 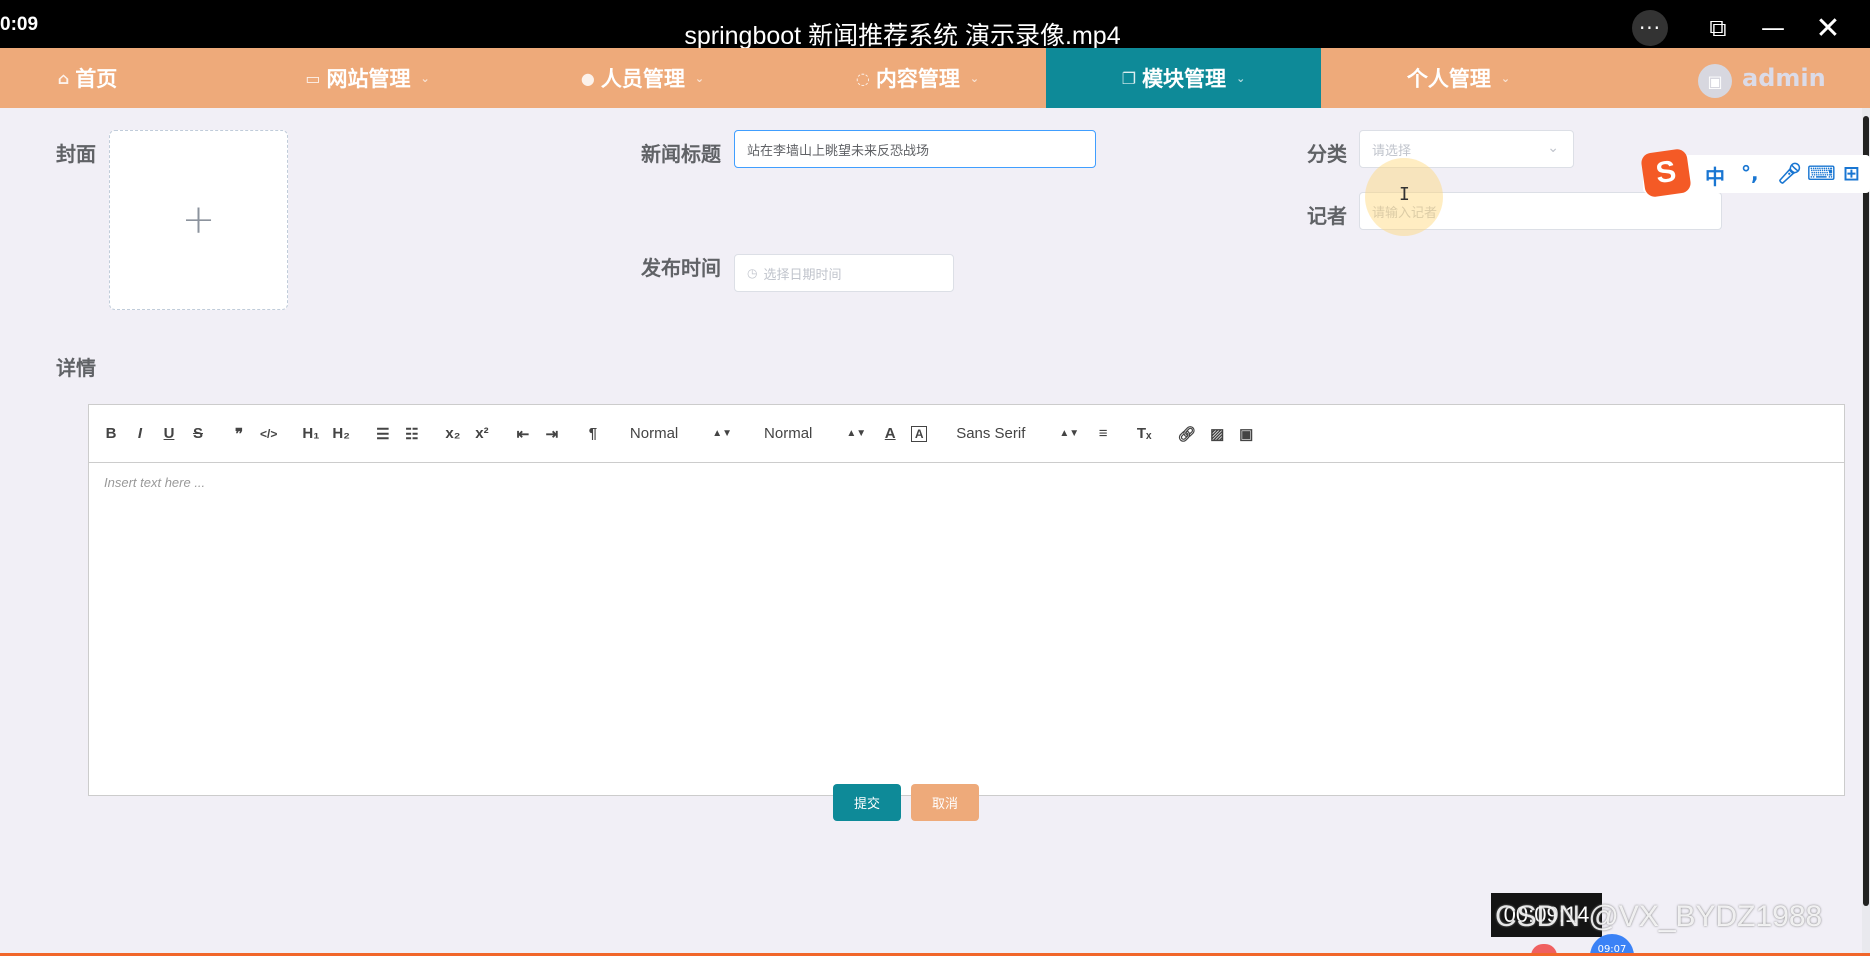 What do you see at coordinates (593, 433) in the screenshot?
I see `text-direction-icon: ¶` at bounding box center [593, 433].